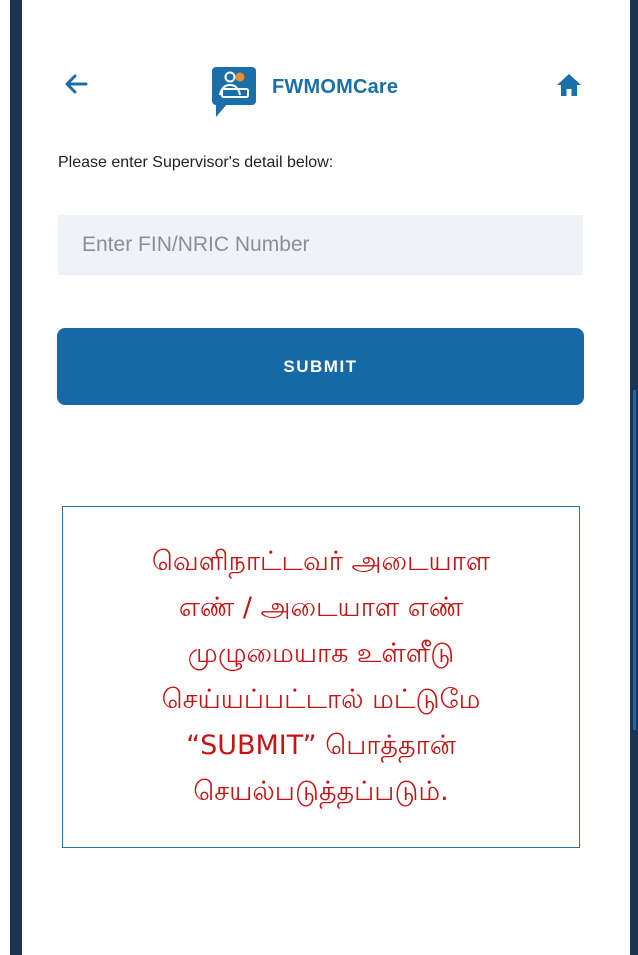 This screenshot has height=955, width=638. I want to click on logo-badge-icon, so click(234, 91).